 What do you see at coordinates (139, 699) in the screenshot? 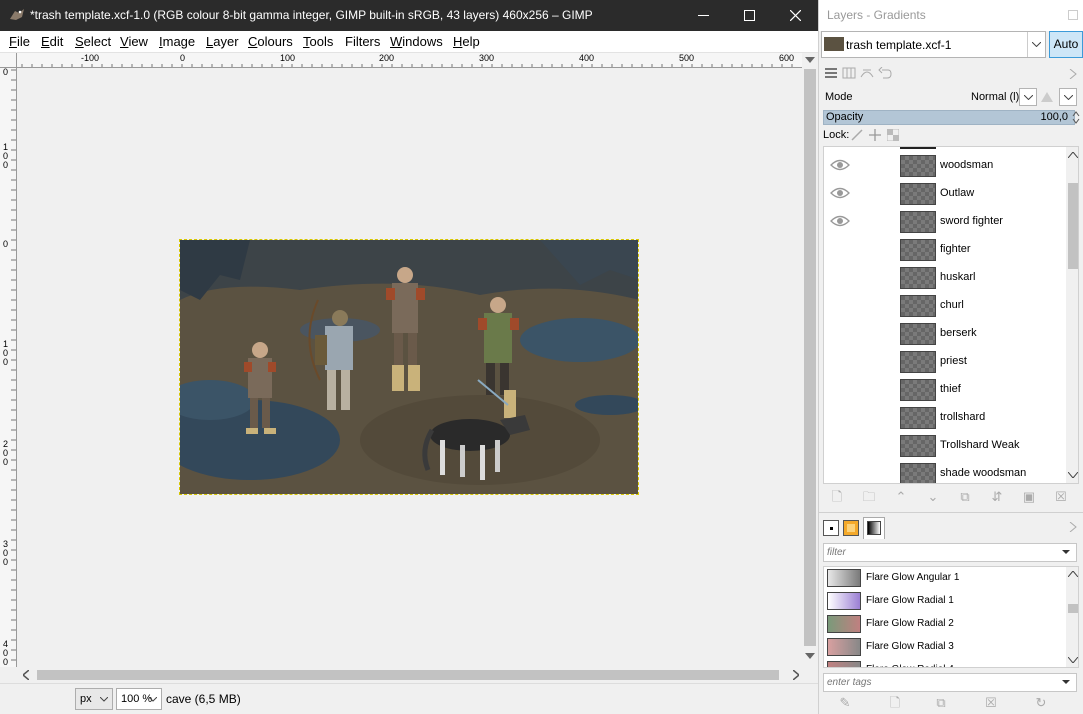
I see `zoom-select: 100 %` at bounding box center [139, 699].